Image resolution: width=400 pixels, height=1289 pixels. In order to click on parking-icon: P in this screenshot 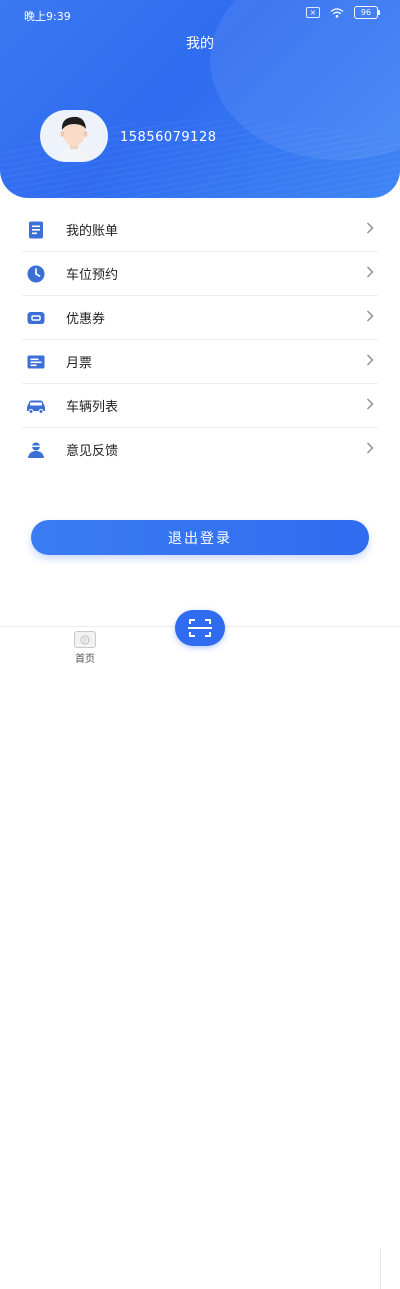, I will do `click(85, 639)`.